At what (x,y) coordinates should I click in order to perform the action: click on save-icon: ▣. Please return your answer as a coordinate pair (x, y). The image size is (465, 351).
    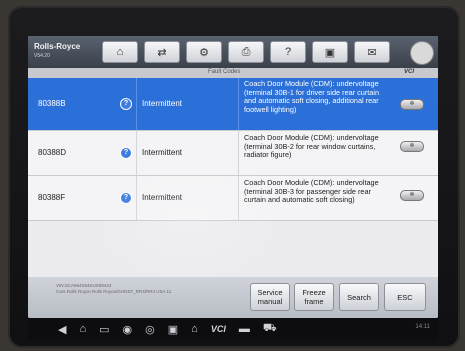
    Looking at the image, I should click on (330, 52).